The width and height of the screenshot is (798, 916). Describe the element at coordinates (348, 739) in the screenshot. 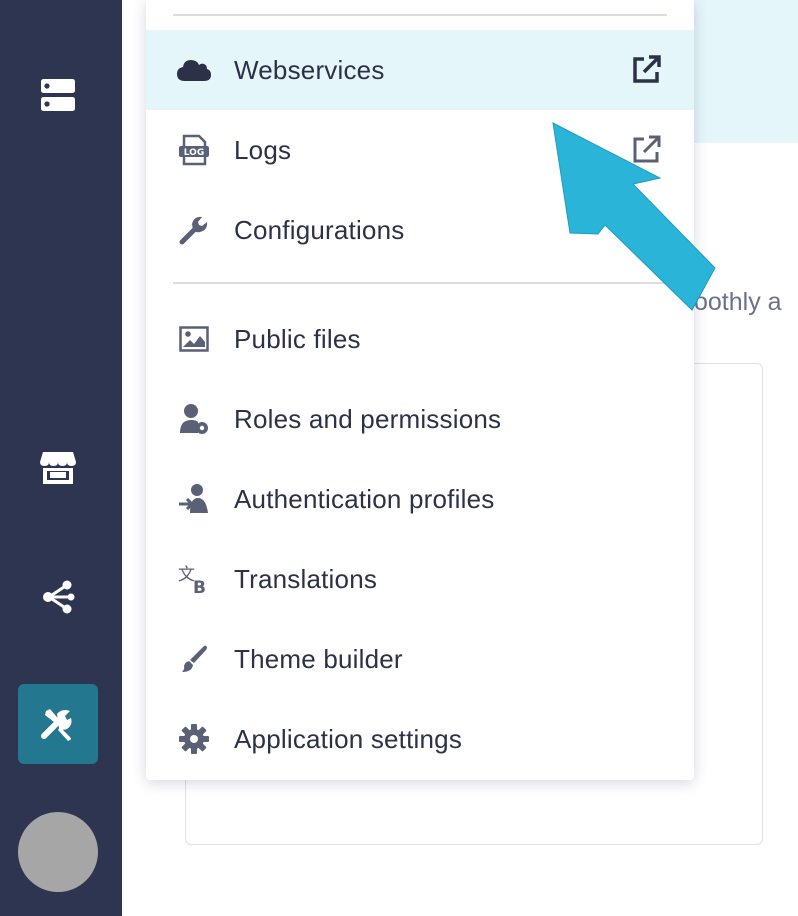

I see `menu-item-label: Application settings` at that location.